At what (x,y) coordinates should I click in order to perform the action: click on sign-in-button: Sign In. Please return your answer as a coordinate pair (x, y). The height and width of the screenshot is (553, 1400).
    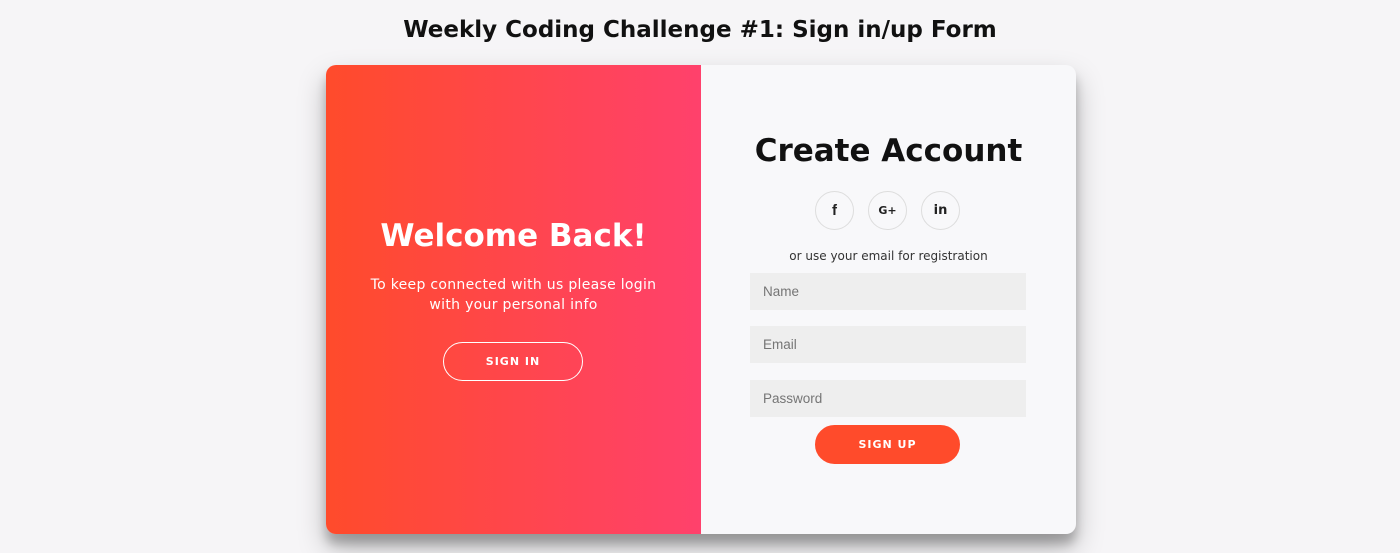
    Looking at the image, I should click on (513, 361).